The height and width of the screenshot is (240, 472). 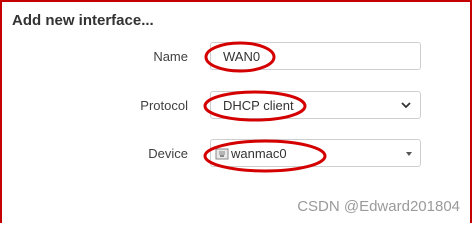 What do you see at coordinates (315, 153) in the screenshot?
I see `device-select: wanmac0` at bounding box center [315, 153].